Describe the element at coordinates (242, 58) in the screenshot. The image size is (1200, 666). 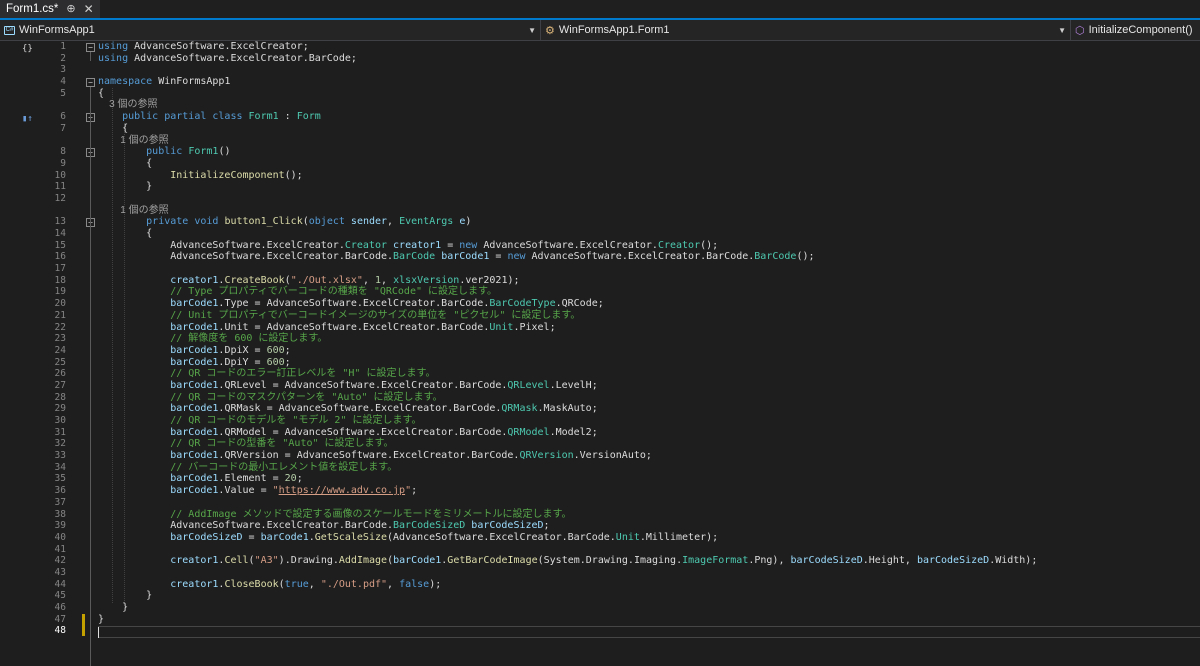
I see `code-token: AdvanceSoftware.ExcelCreator.BarCode;` at that location.